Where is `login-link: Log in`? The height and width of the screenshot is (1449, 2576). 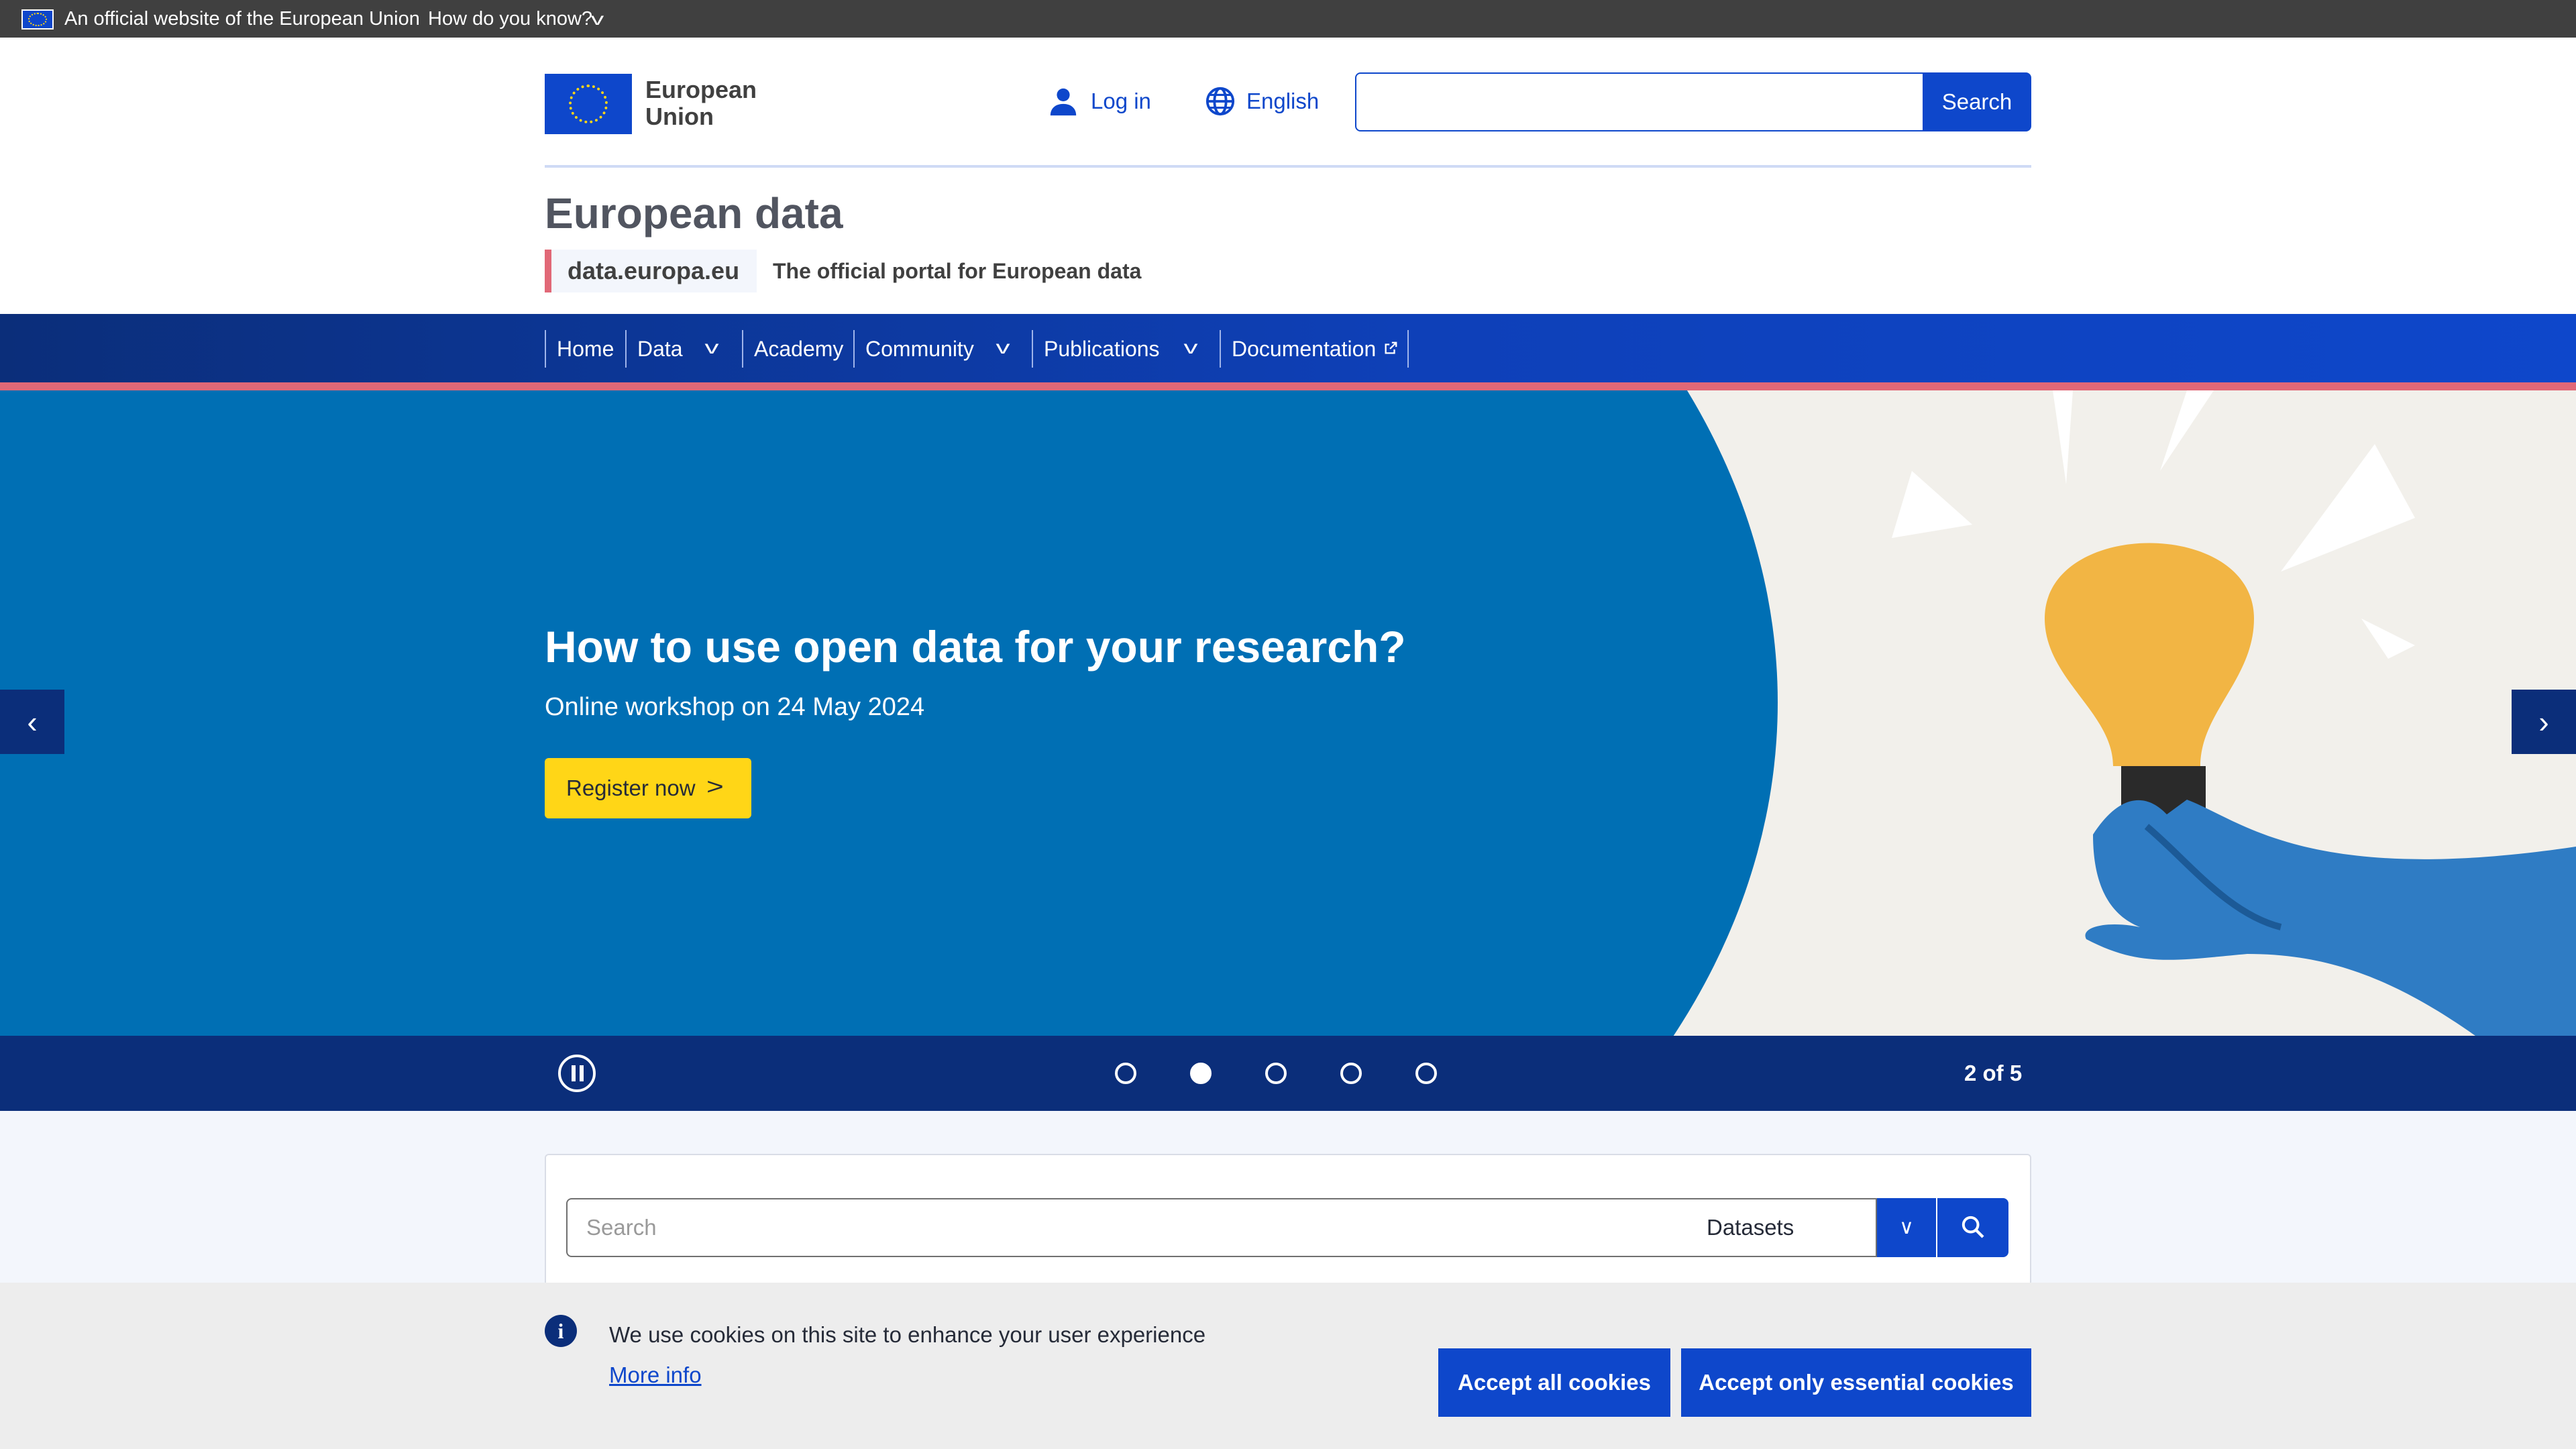
login-link: Log in is located at coordinates (1121, 101).